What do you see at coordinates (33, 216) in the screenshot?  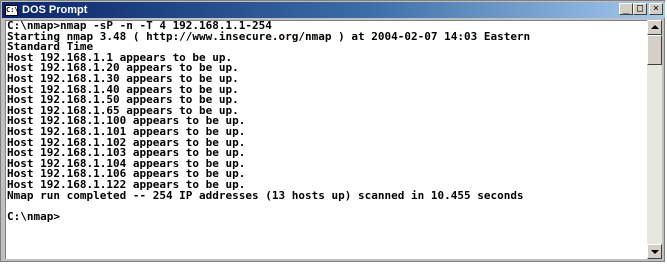 I see `console-line: C:\nmap>` at bounding box center [33, 216].